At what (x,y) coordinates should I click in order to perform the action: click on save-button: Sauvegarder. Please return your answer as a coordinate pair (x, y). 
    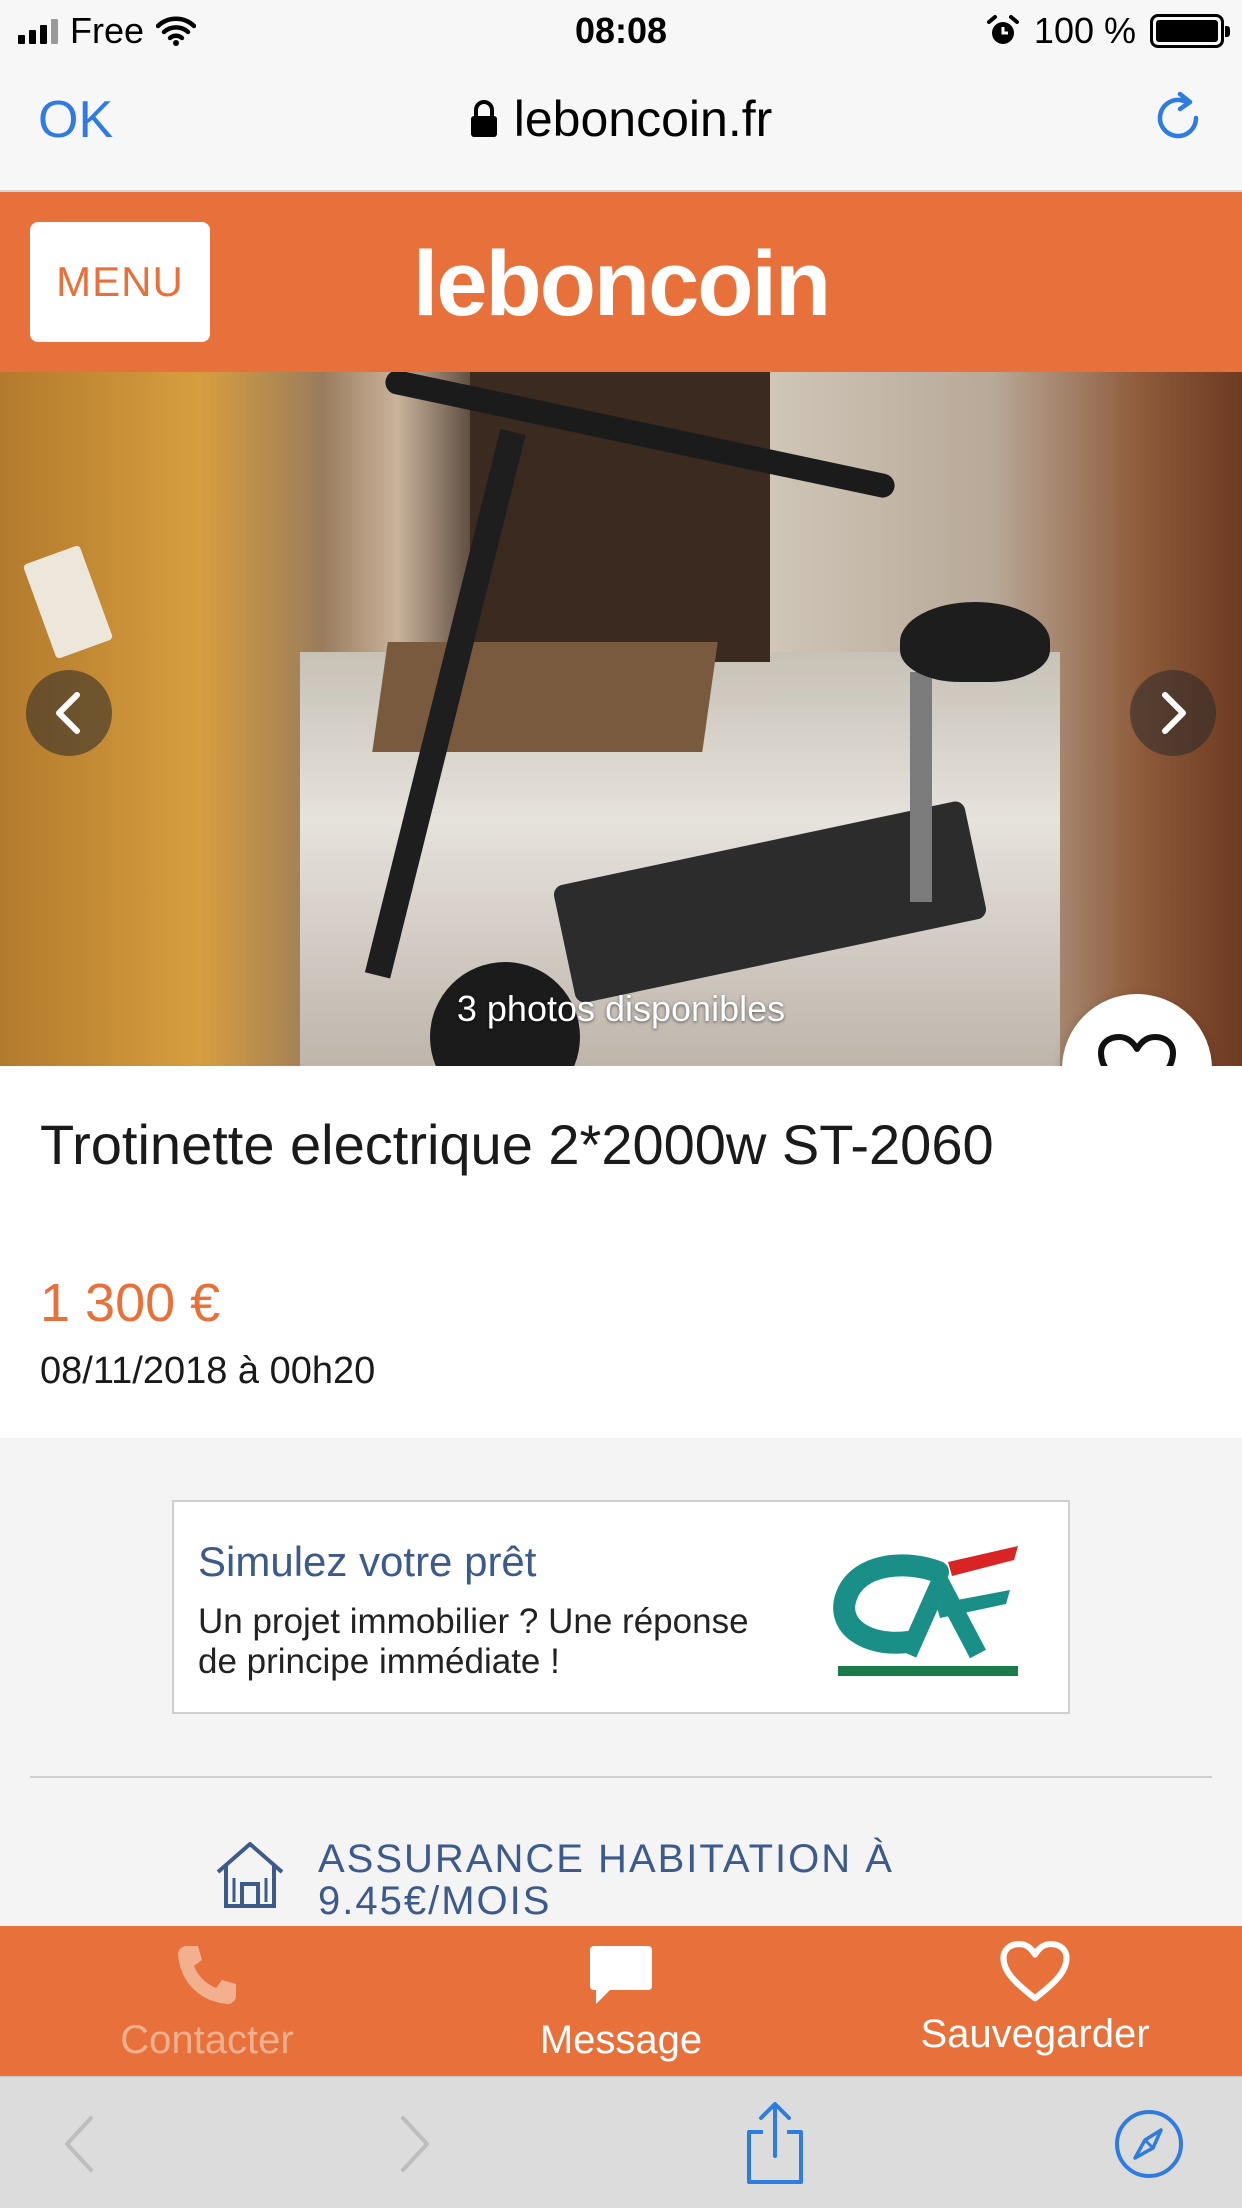
    Looking at the image, I should click on (1035, 2001).